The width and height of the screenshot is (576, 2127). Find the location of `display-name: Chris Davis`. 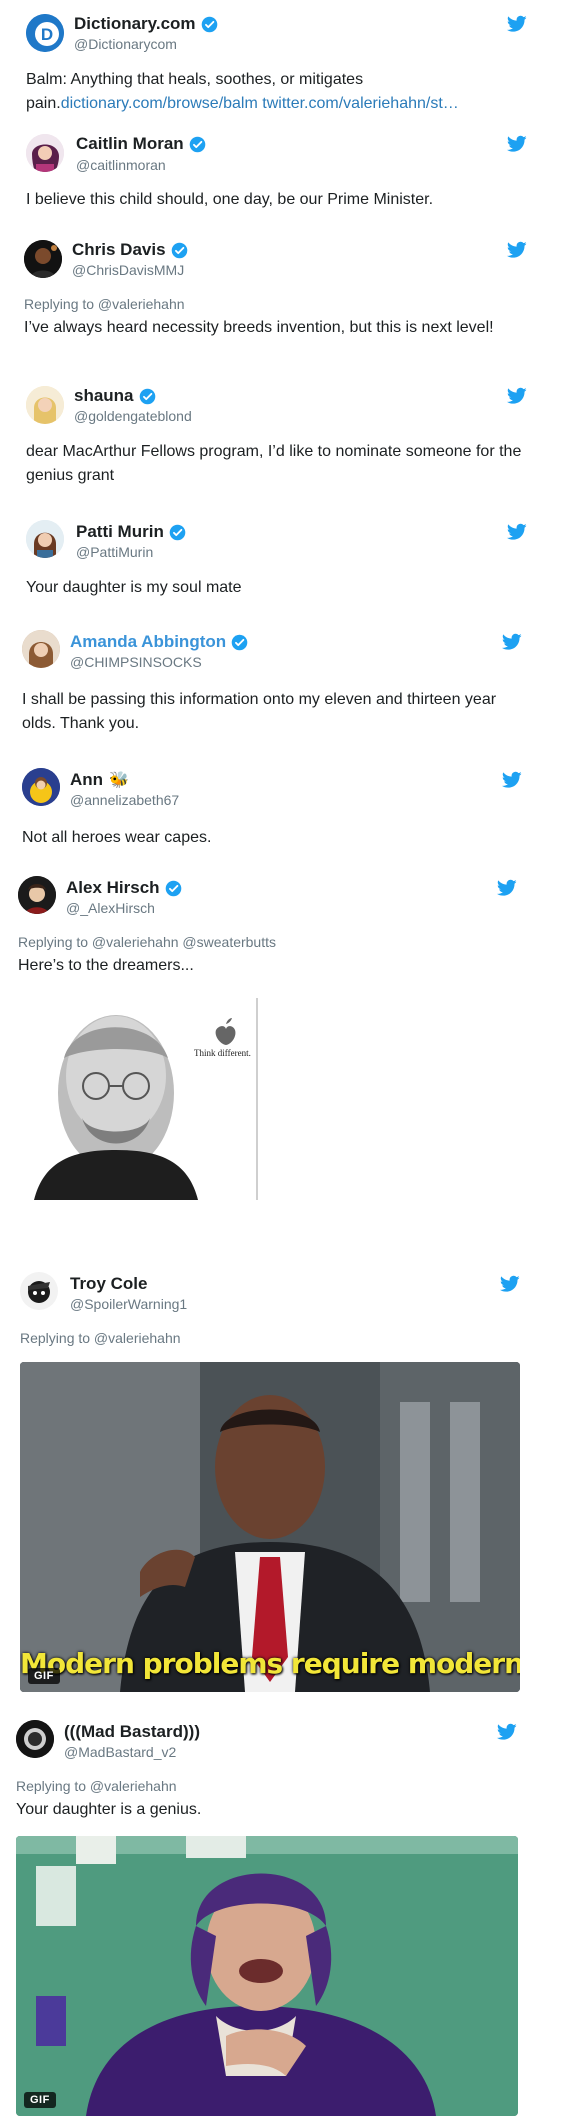

display-name: Chris Davis is located at coordinates (130, 250).